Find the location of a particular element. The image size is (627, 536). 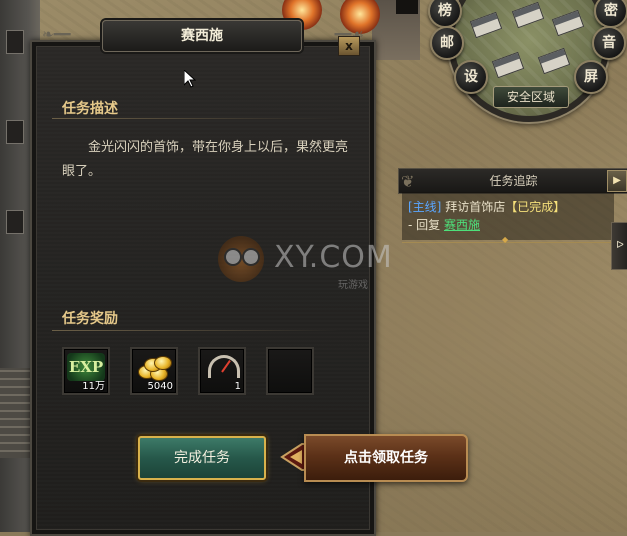

watermark: XY.COM 玩游戏 is located at coordinates (318, 263).